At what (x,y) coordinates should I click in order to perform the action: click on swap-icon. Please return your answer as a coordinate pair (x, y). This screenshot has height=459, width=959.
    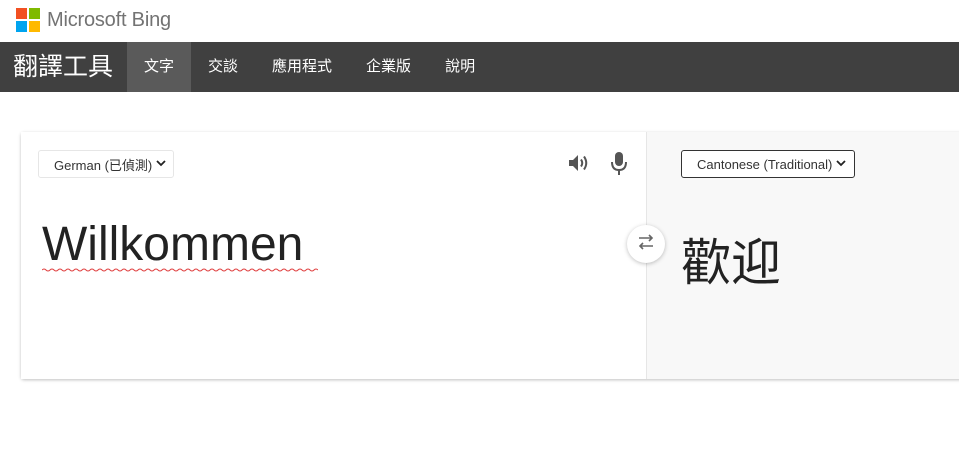
    Looking at the image, I should click on (646, 244).